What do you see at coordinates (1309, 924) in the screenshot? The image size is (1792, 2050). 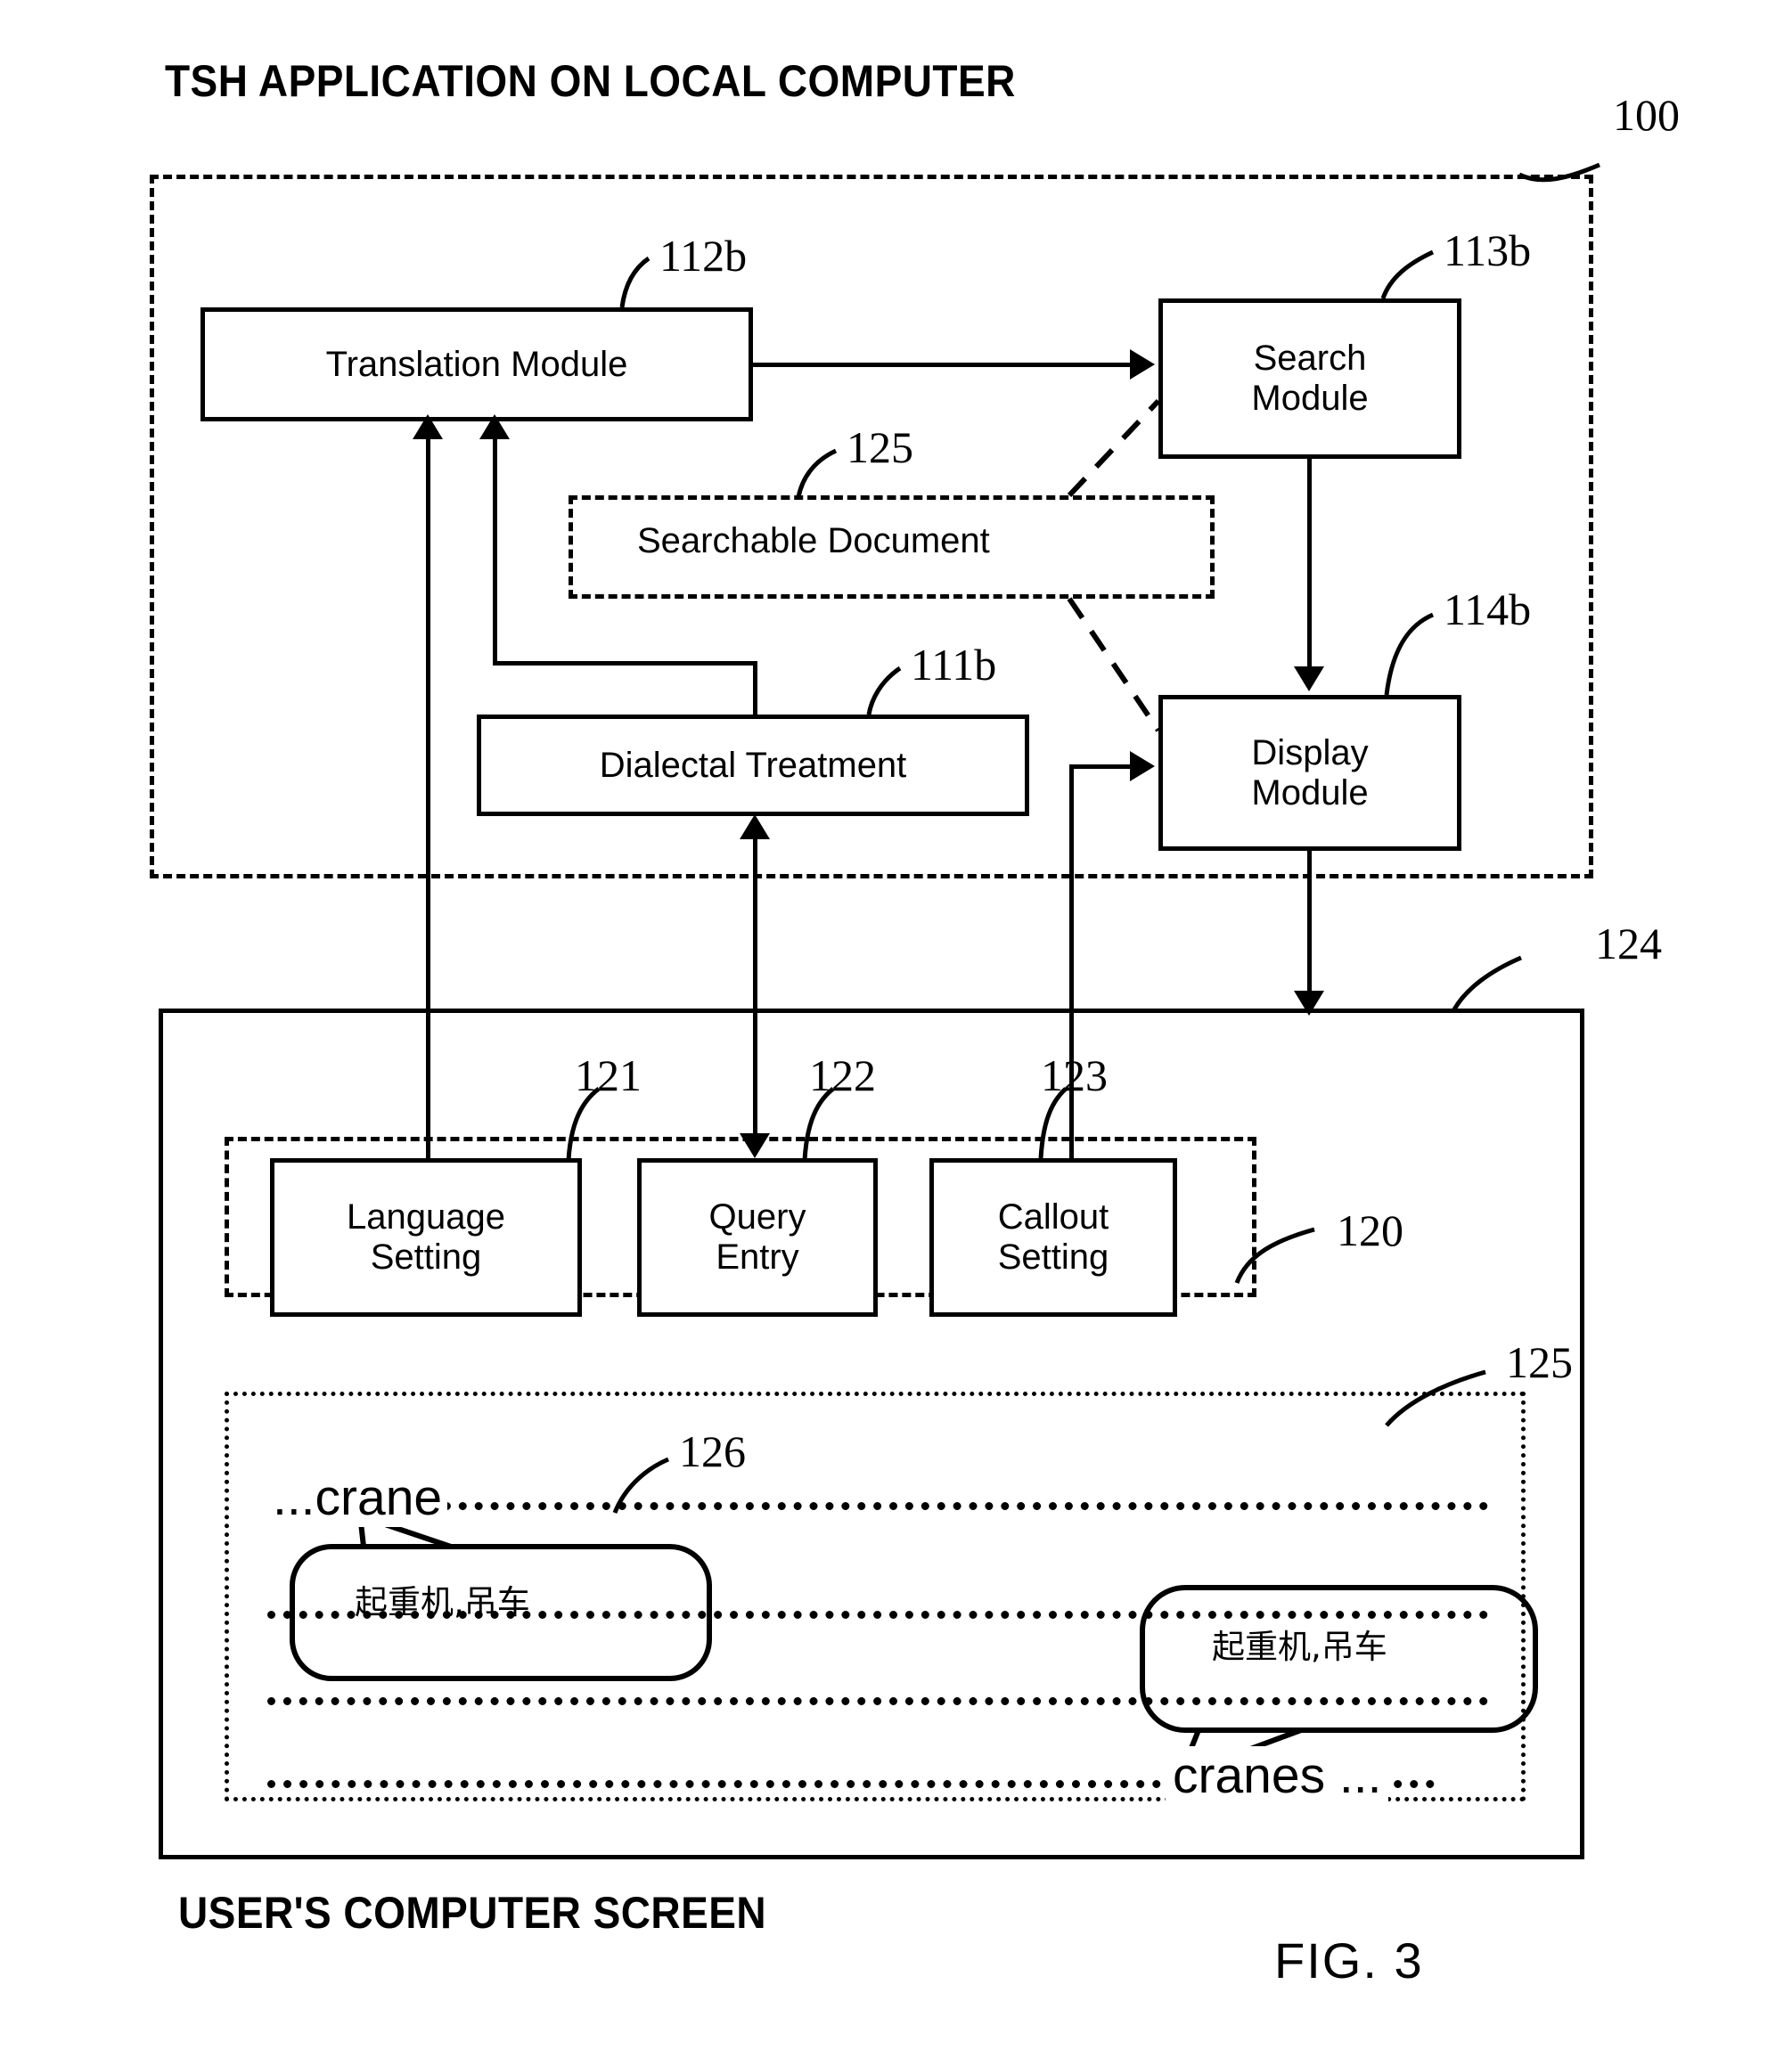 I see `connector-display-to-screen` at bounding box center [1309, 924].